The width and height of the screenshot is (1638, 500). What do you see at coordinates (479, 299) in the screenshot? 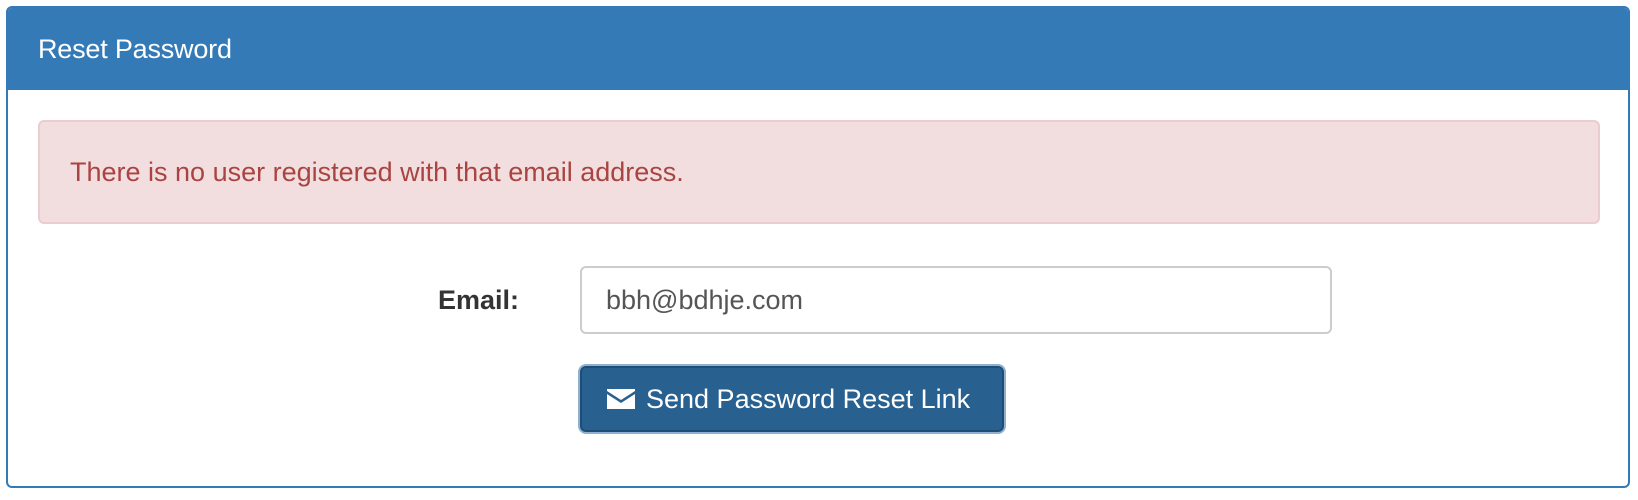
I see `email-label: Email:` at bounding box center [479, 299].